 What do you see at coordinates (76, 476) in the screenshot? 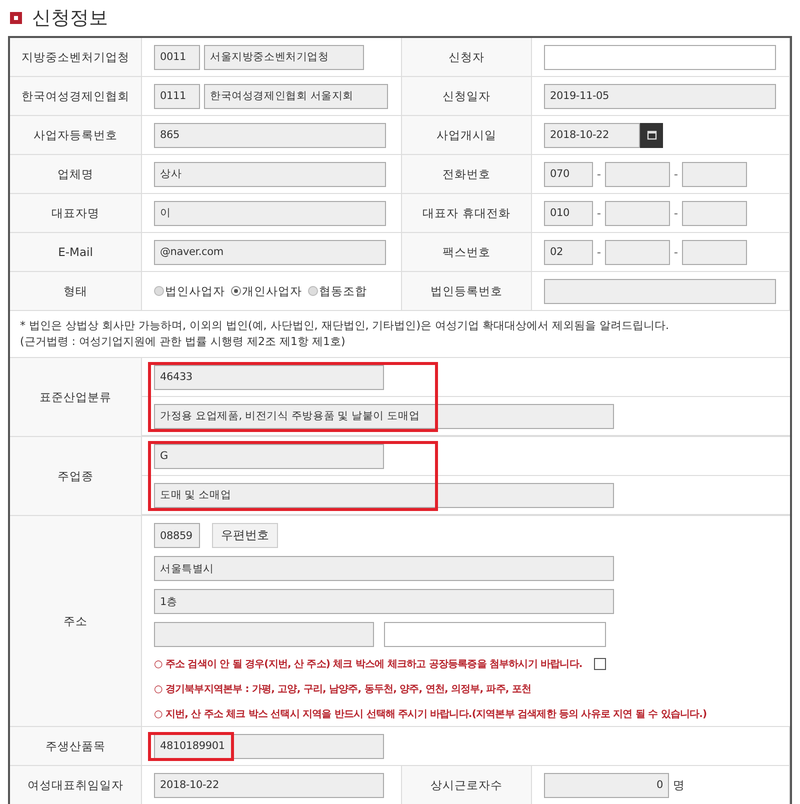
I see `field-label: 주업종` at bounding box center [76, 476].